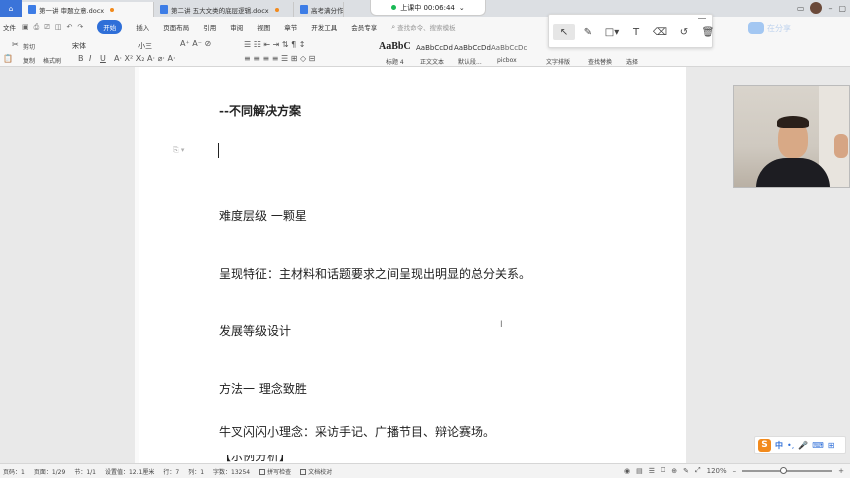 The image size is (850, 478). What do you see at coordinates (81, 58) in the screenshot?
I see `bold-icon: B` at bounding box center [81, 58].